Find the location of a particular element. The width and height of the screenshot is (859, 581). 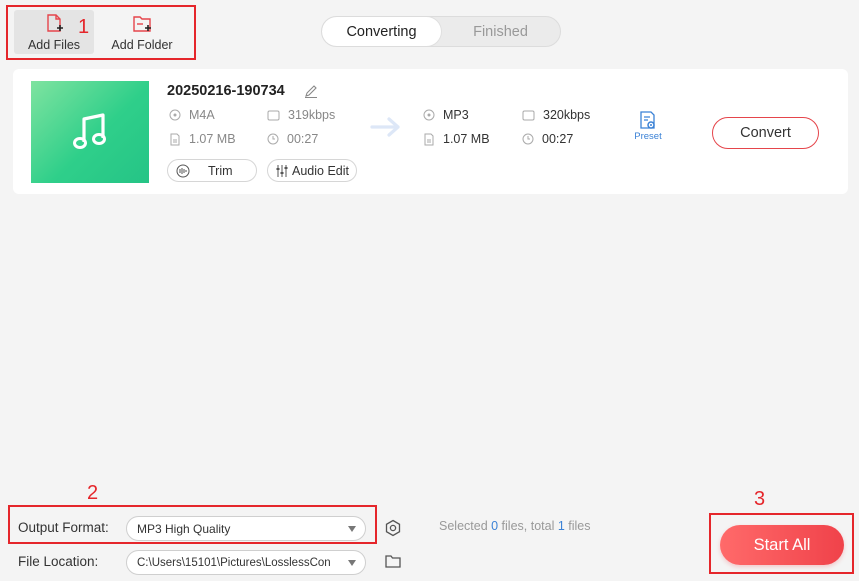

audio-thumbnail is located at coordinates (90, 132).